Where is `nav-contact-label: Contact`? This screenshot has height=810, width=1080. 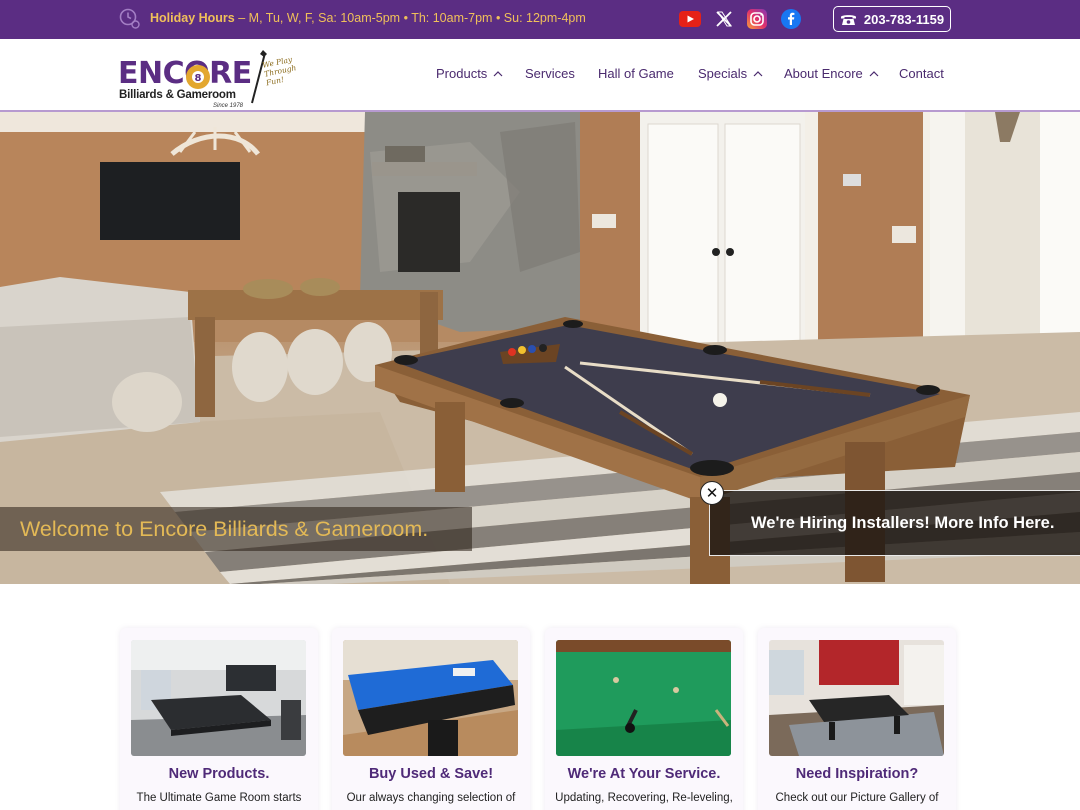 nav-contact-label: Contact is located at coordinates (921, 73).